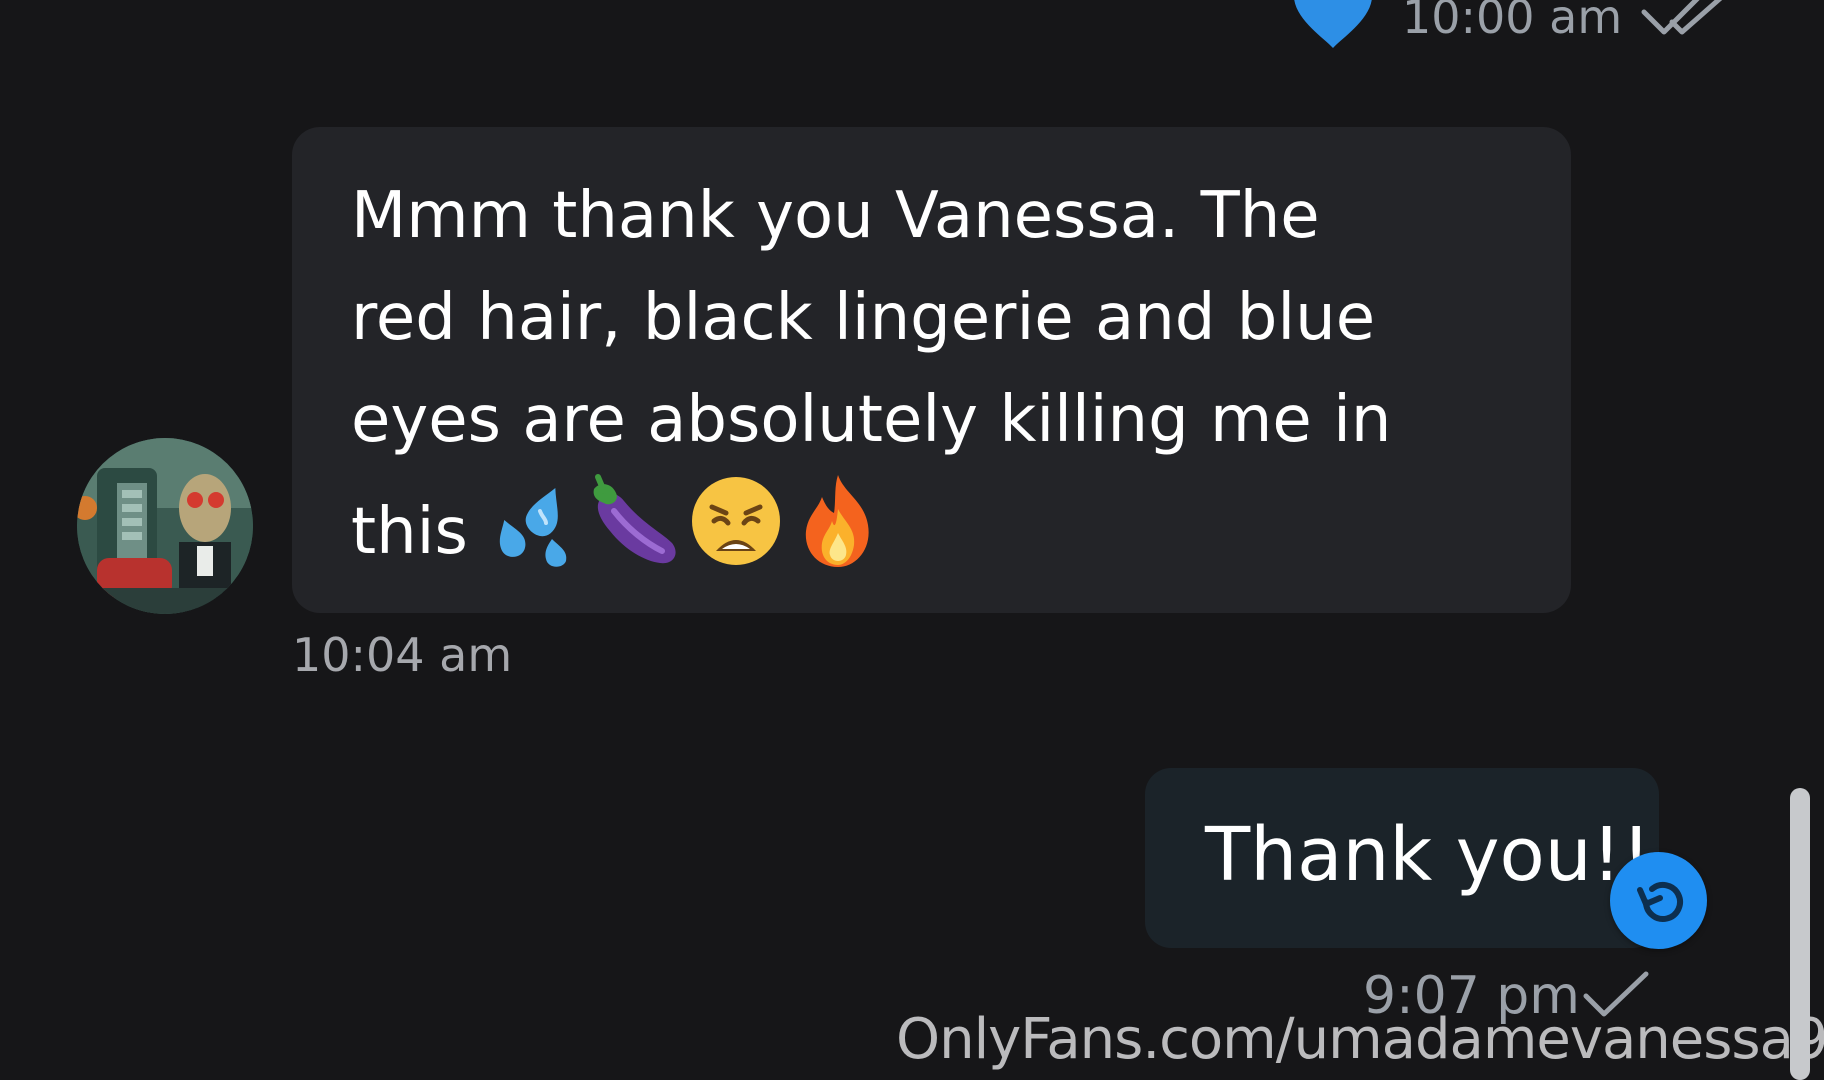 Image resolution: width=1824 pixels, height=1080 pixels. Describe the element at coordinates (634, 519) in the screenshot. I see `eggplant-emoji` at that location.